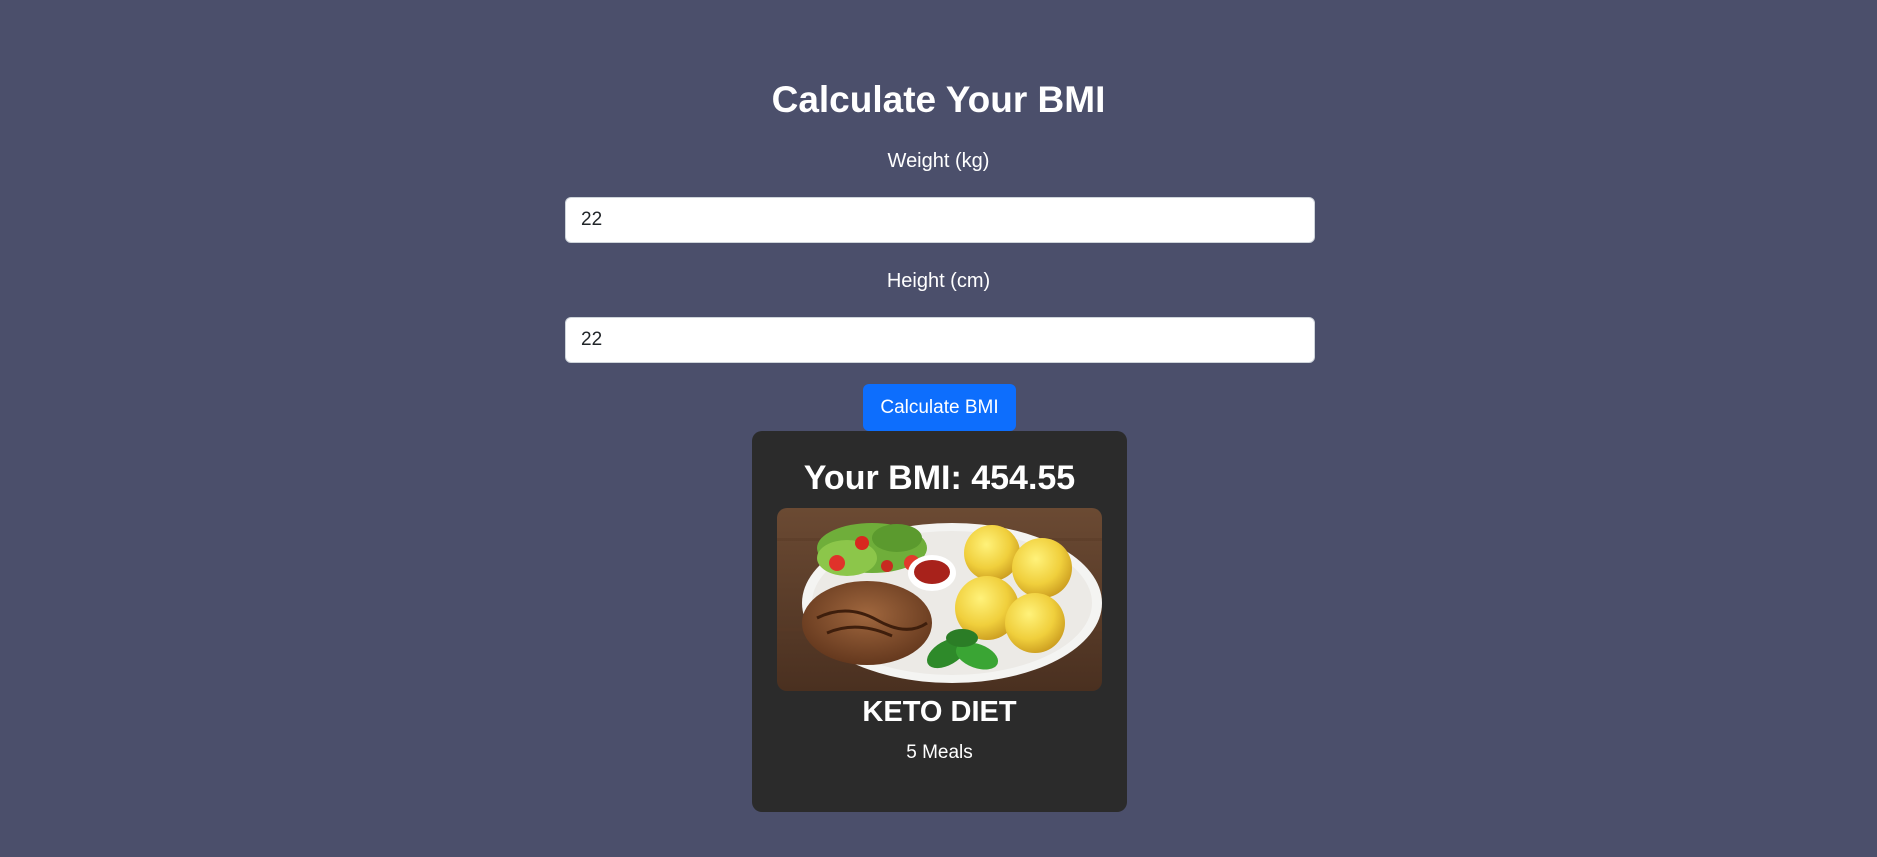 The height and width of the screenshot is (857, 1877). What do you see at coordinates (940, 220) in the screenshot?
I see `weight-input` at bounding box center [940, 220].